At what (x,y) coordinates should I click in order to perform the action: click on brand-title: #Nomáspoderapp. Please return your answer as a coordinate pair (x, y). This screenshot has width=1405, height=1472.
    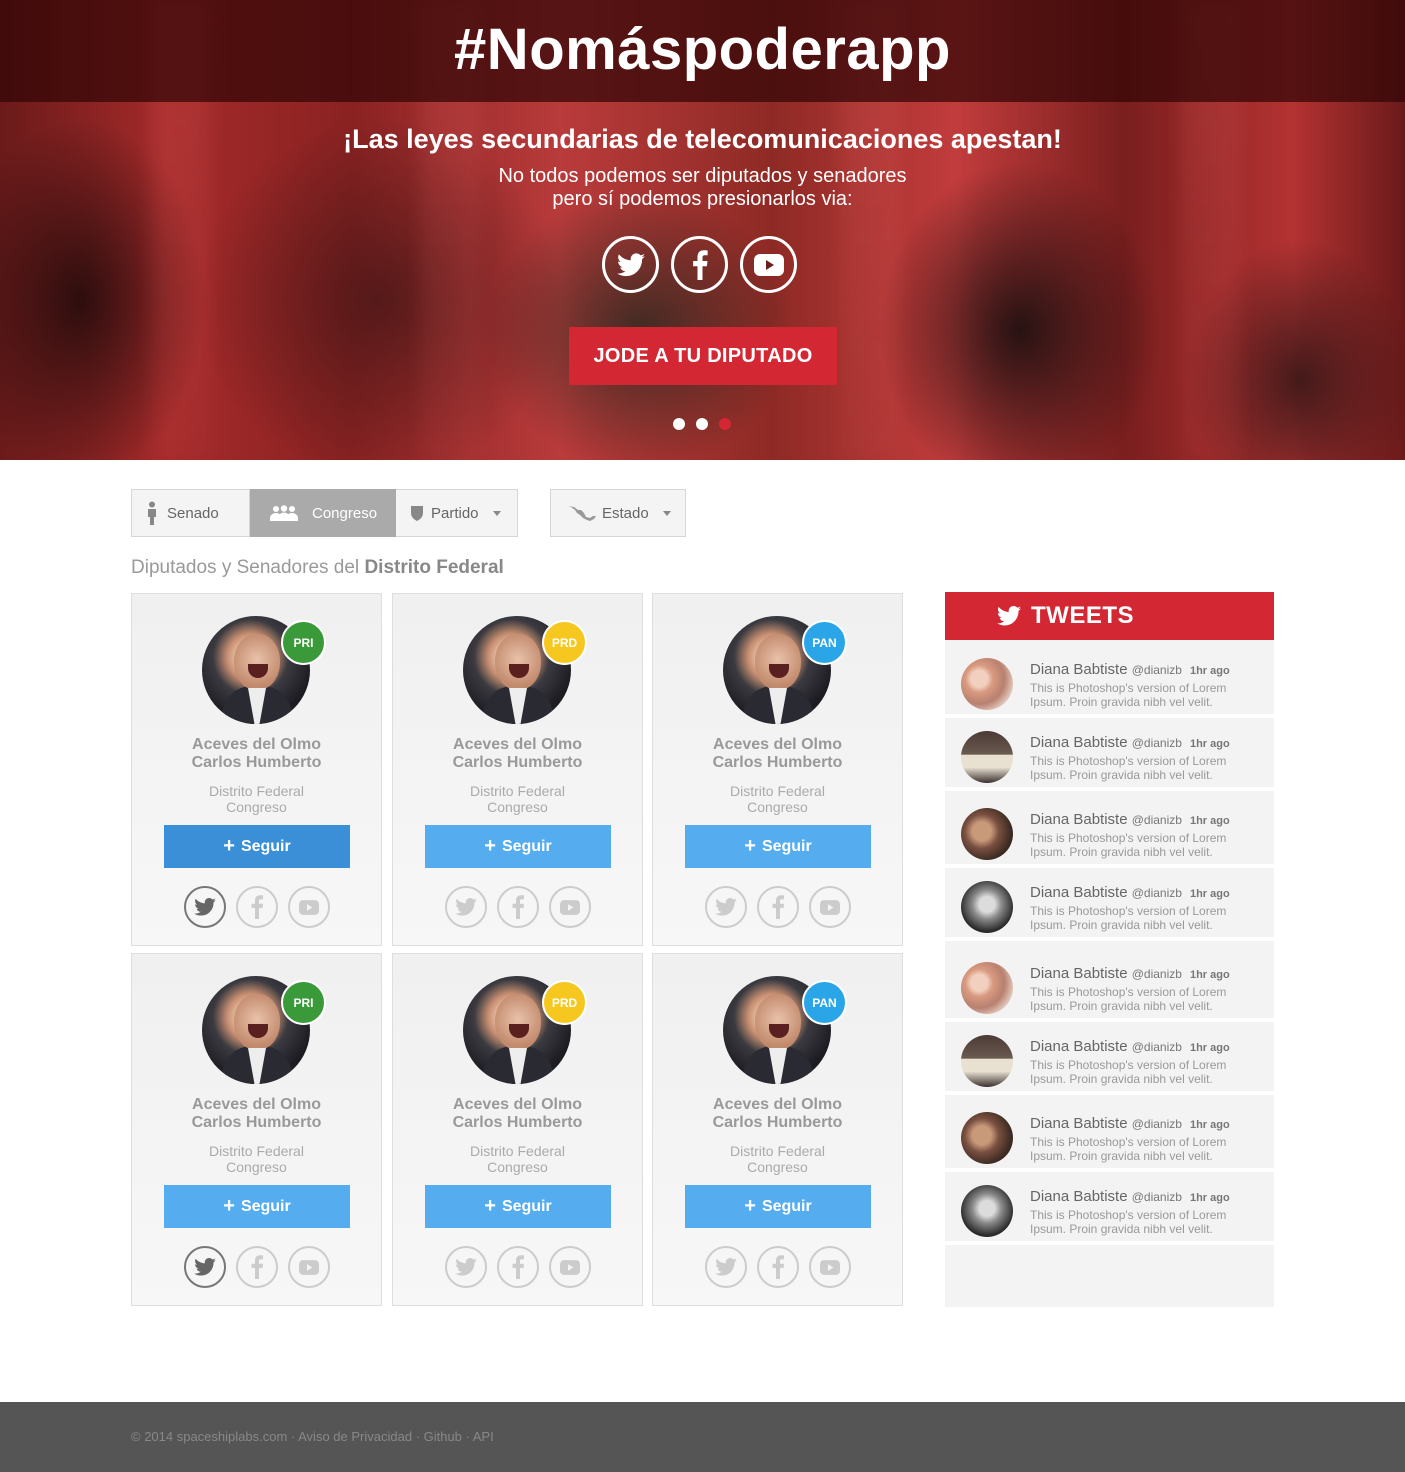
    Looking at the image, I should click on (702, 49).